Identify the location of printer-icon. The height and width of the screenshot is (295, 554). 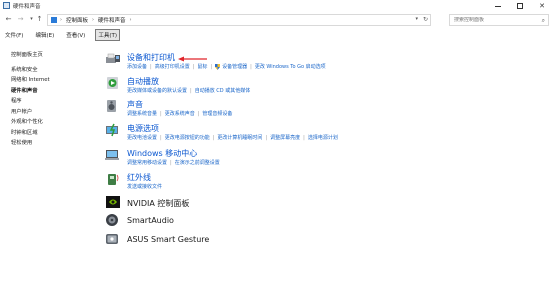
(113, 58).